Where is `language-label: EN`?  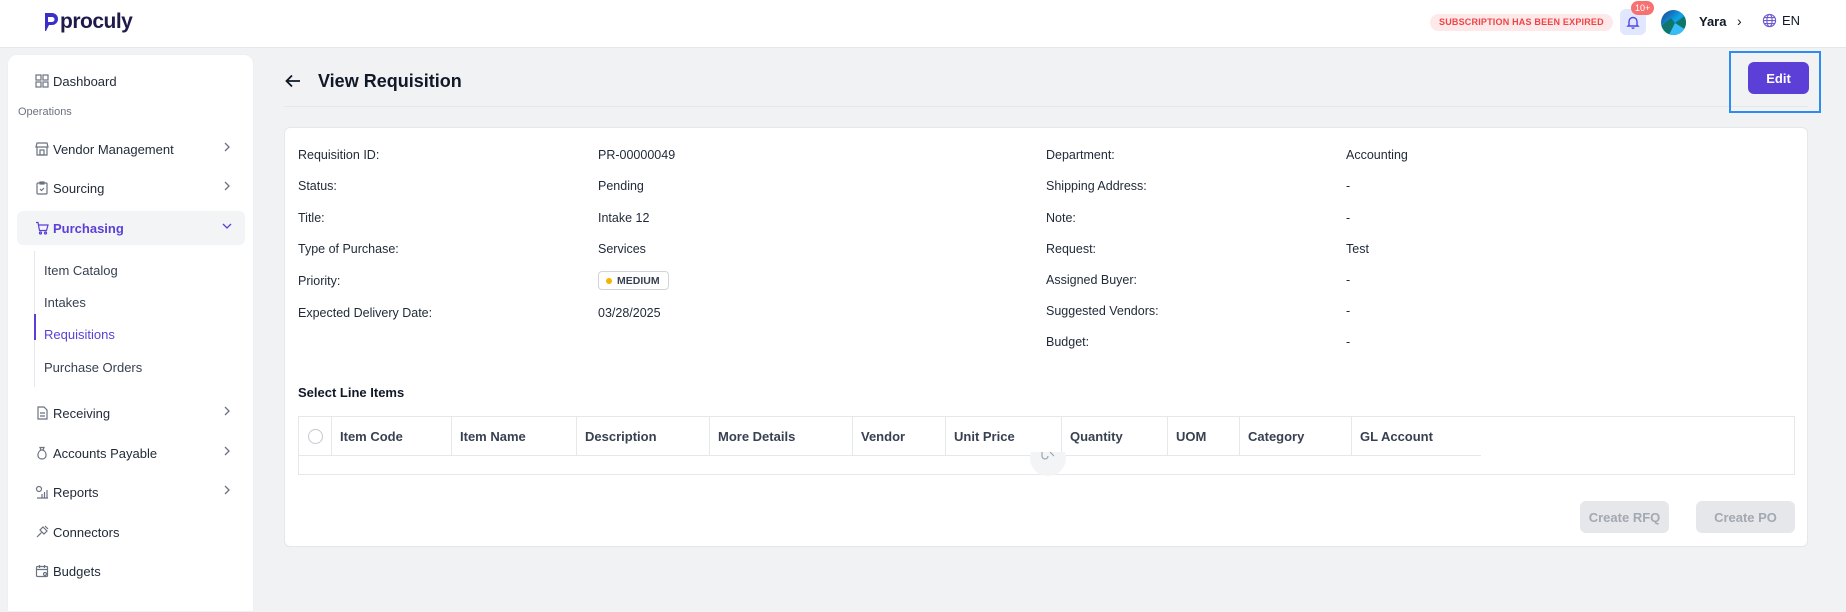 language-label: EN is located at coordinates (1791, 20).